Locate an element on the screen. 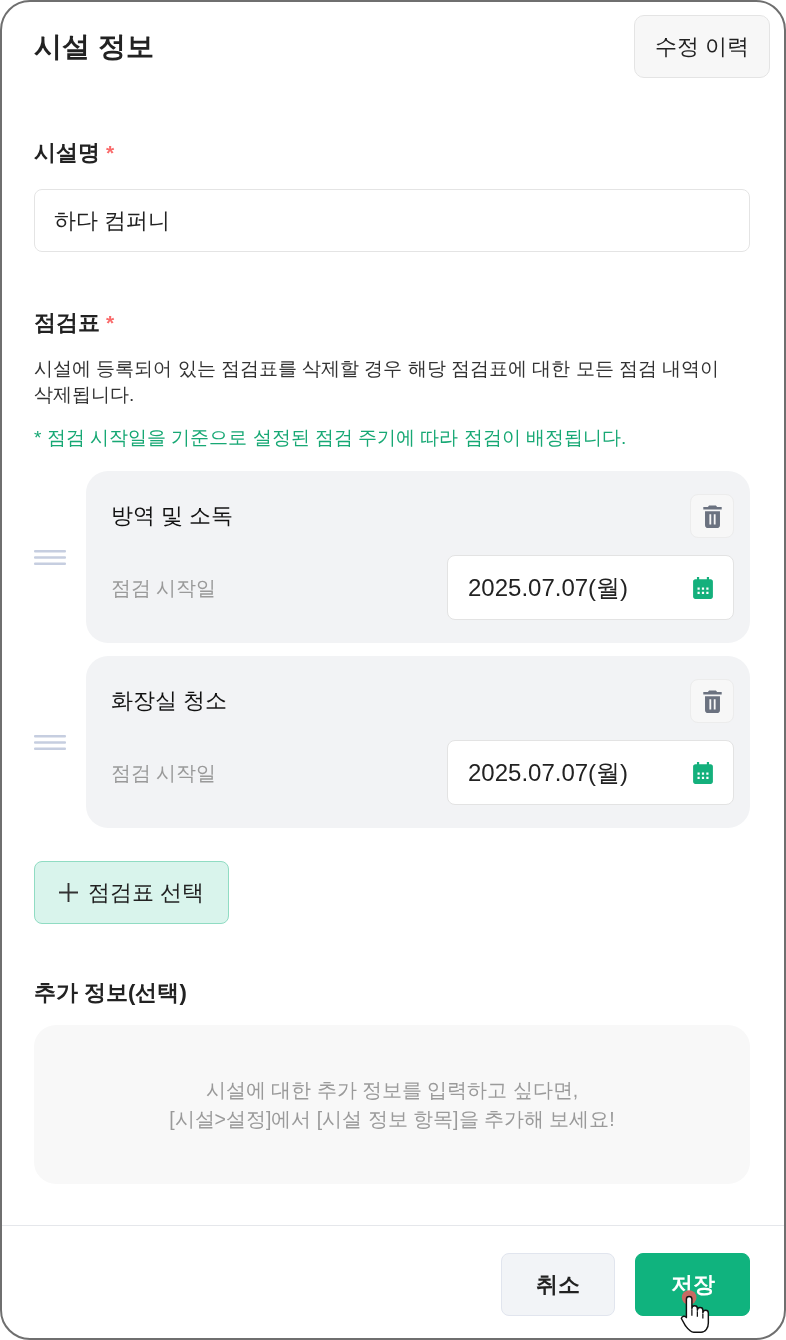 This screenshot has height=1340, width=786. info-note: * 점검 시작일을 기준으로 설정된 점검 주기에 따라 점검이 배정됩니다. is located at coordinates (331, 438).